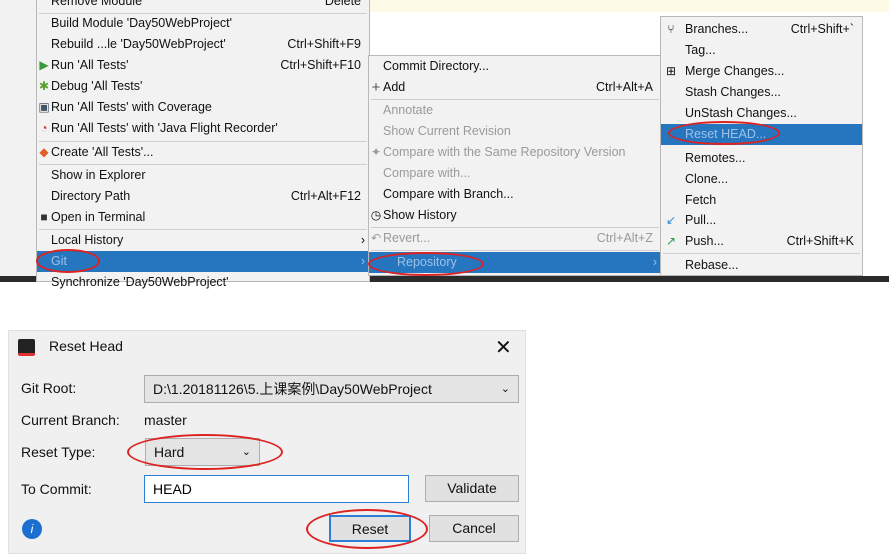 The width and height of the screenshot is (889, 559). What do you see at coordinates (203, 86) in the screenshot?
I see `menu-item-debug-tests: ✱ Debug 'All Tests'` at bounding box center [203, 86].